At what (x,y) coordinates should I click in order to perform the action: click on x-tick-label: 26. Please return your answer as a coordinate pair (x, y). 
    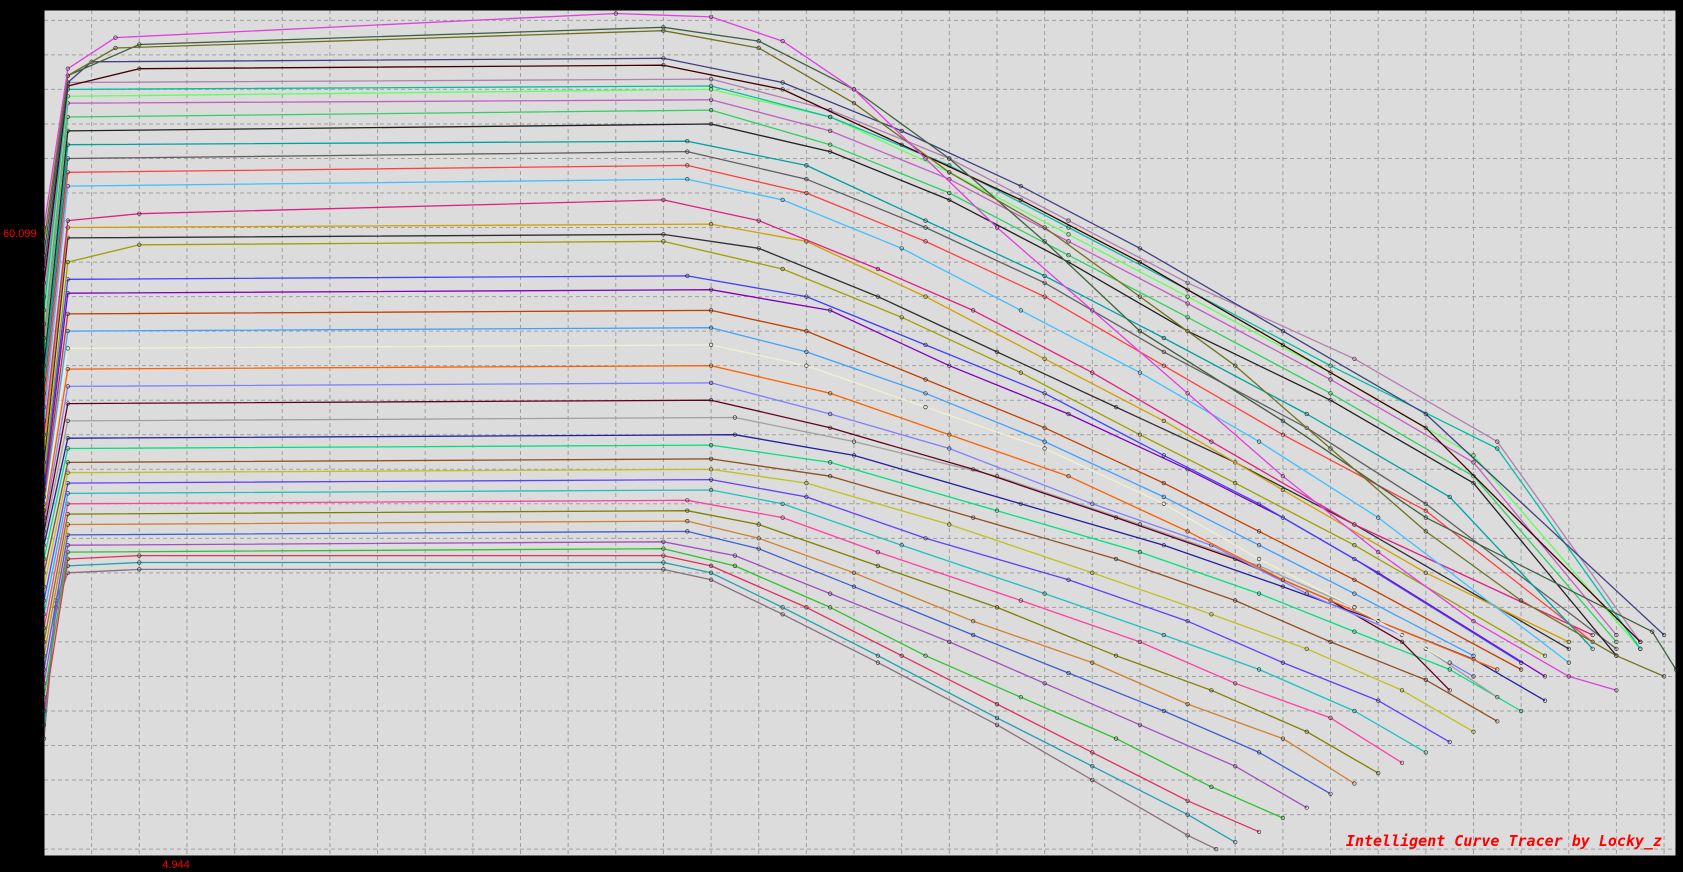
    Looking at the image, I should click on (663, 865).